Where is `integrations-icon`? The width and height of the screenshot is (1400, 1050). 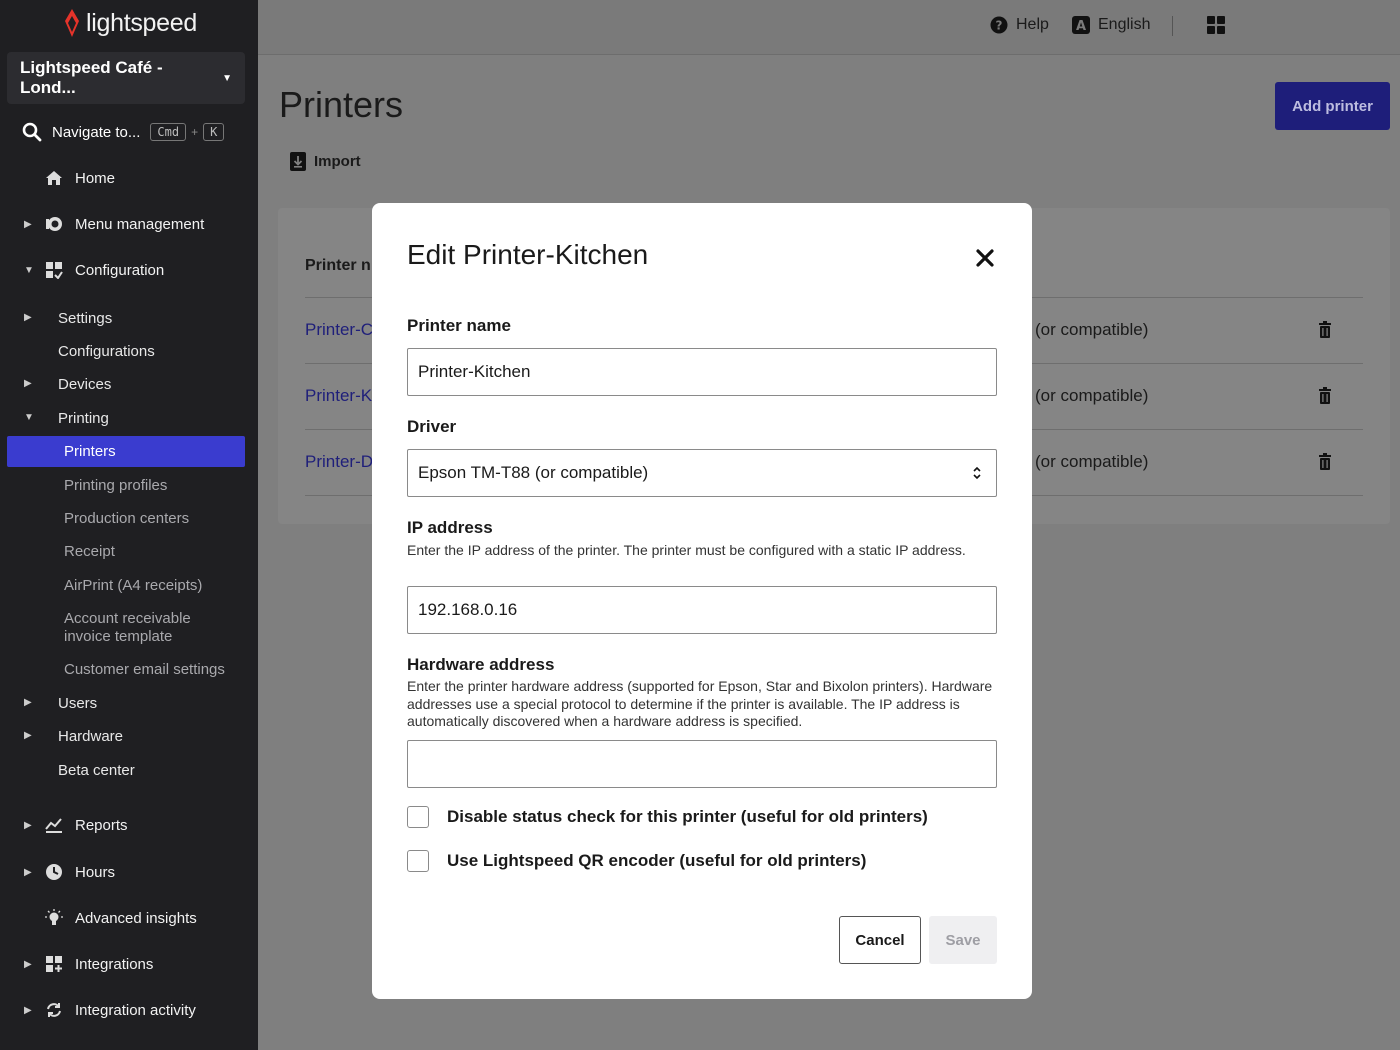 integrations-icon is located at coordinates (54, 964).